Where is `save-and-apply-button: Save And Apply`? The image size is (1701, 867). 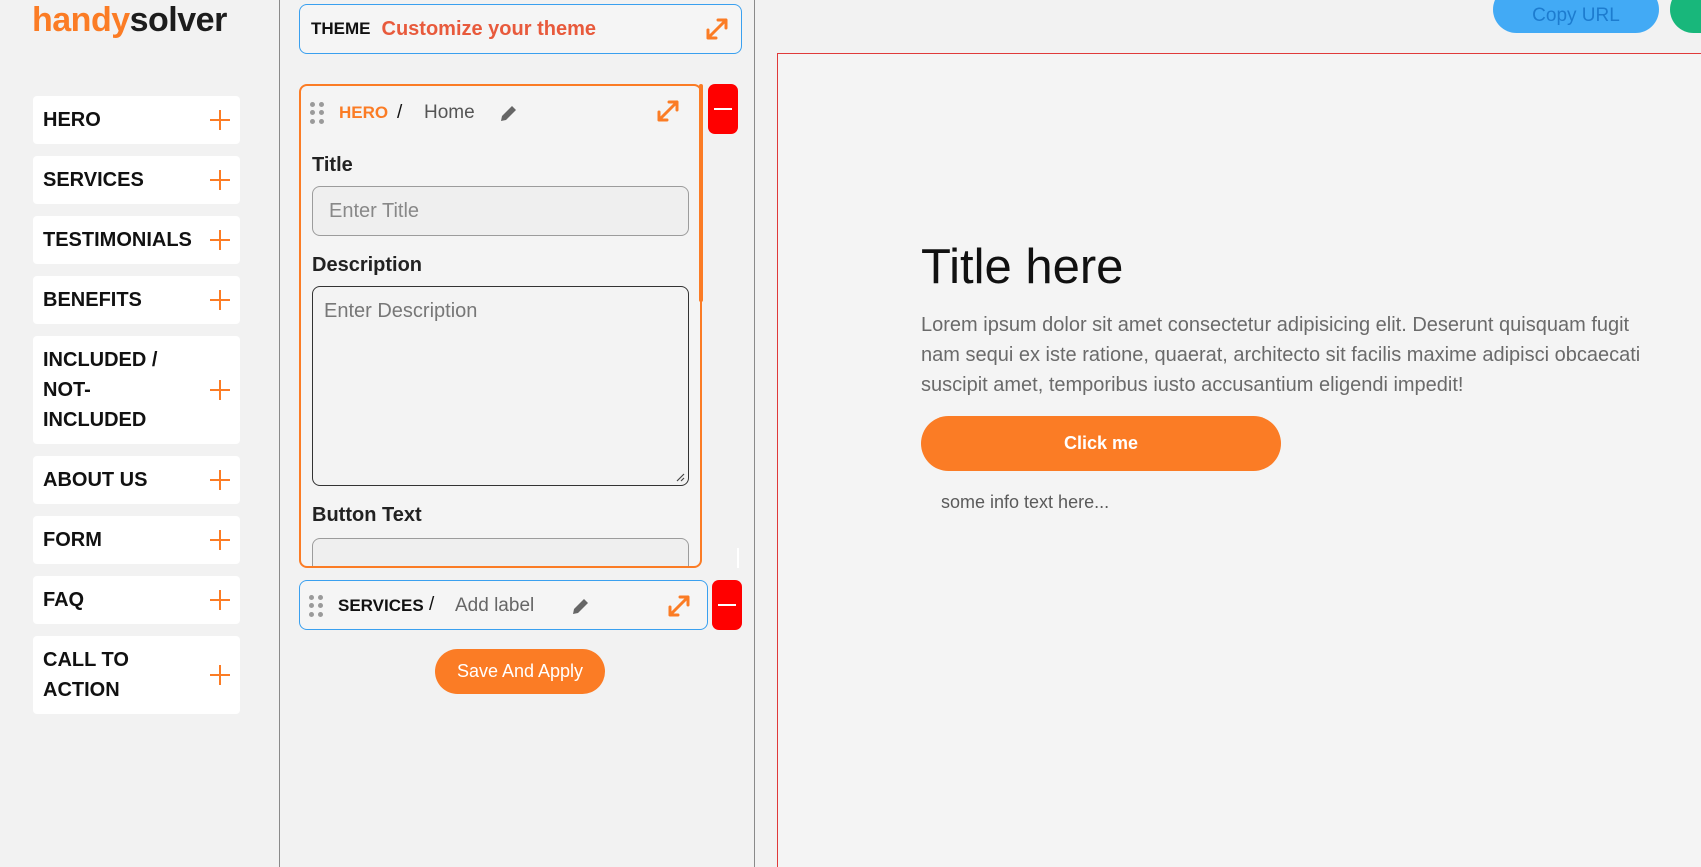
save-and-apply-button: Save And Apply is located at coordinates (520, 671).